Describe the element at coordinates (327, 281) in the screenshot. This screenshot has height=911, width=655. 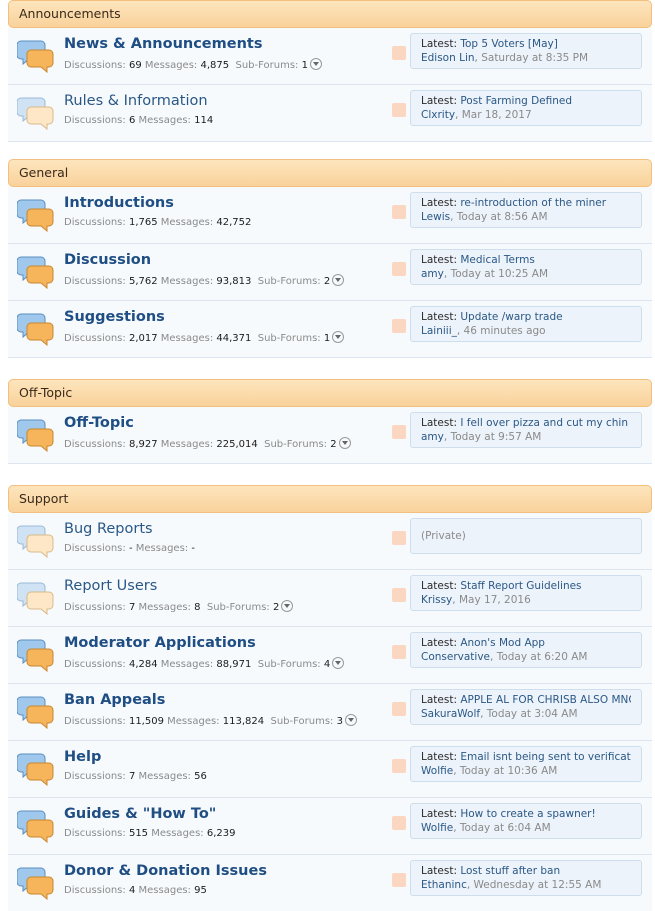
I see `sub-forums-count: 2` at that location.